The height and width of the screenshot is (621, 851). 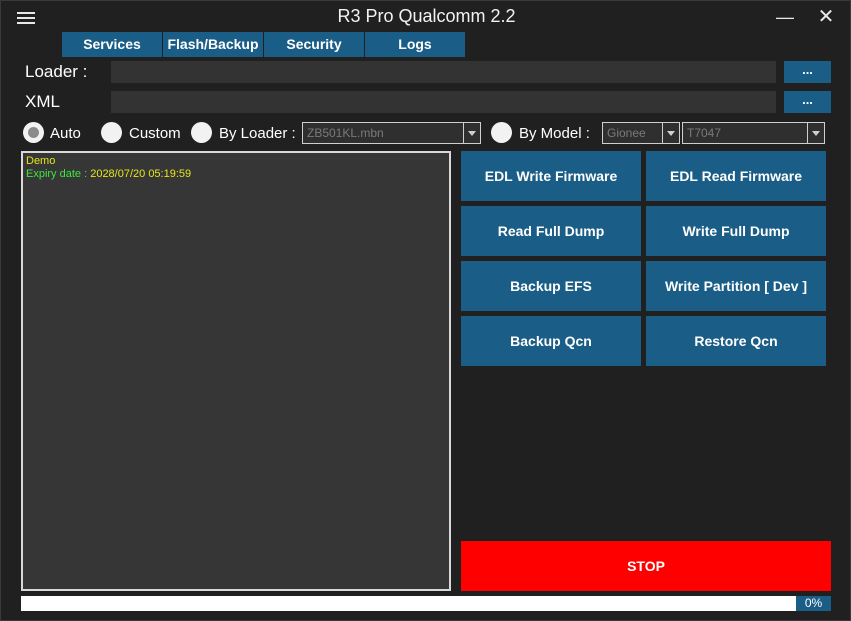 What do you see at coordinates (111, 132) in the screenshot?
I see `custom-radio` at bounding box center [111, 132].